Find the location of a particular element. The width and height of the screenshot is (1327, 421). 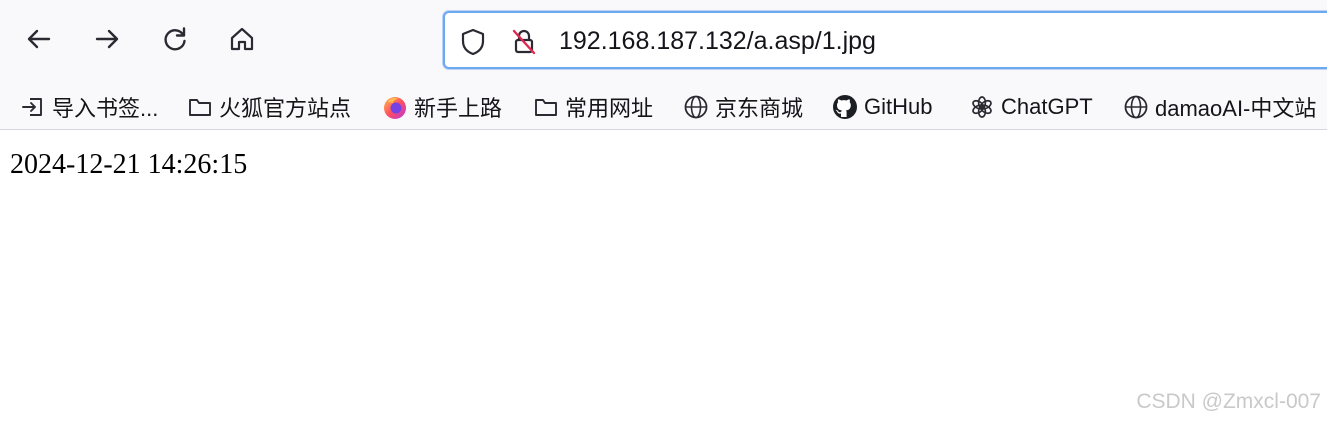

bookmark-label: ChatGPT is located at coordinates (1047, 106).